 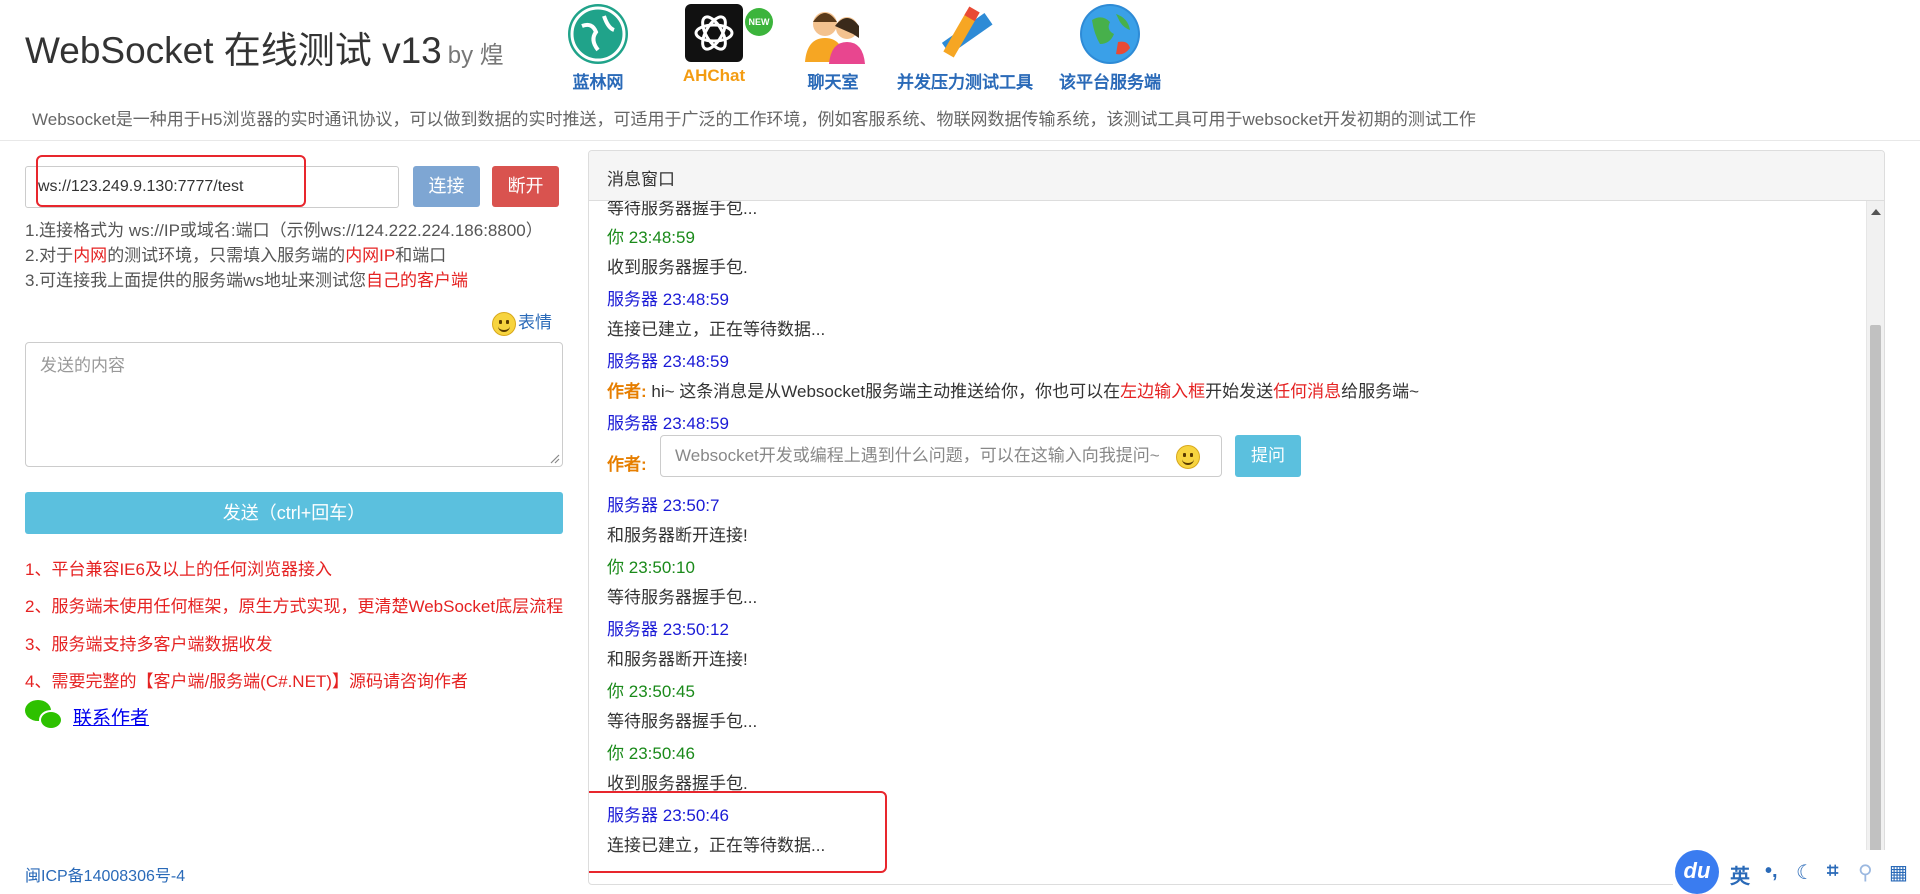 What do you see at coordinates (294, 513) in the screenshot?
I see `send-button: 发送（ctrl+回车）` at bounding box center [294, 513].